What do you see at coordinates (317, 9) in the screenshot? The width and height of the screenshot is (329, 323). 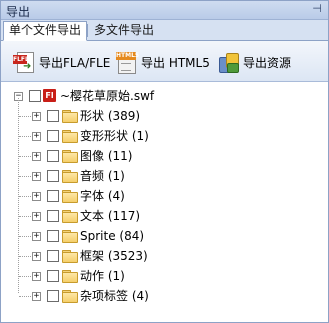 I see `pin-icon: ⊣` at bounding box center [317, 9].